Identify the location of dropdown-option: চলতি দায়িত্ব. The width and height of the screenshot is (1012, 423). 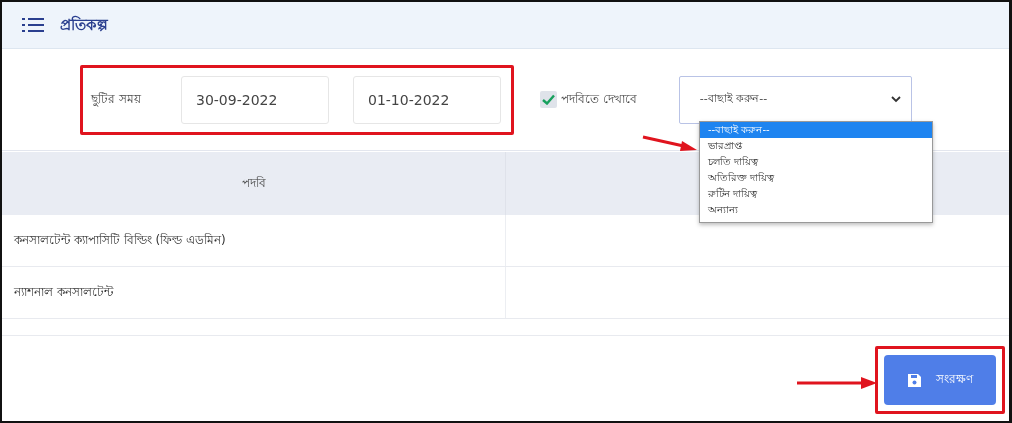
(816, 162).